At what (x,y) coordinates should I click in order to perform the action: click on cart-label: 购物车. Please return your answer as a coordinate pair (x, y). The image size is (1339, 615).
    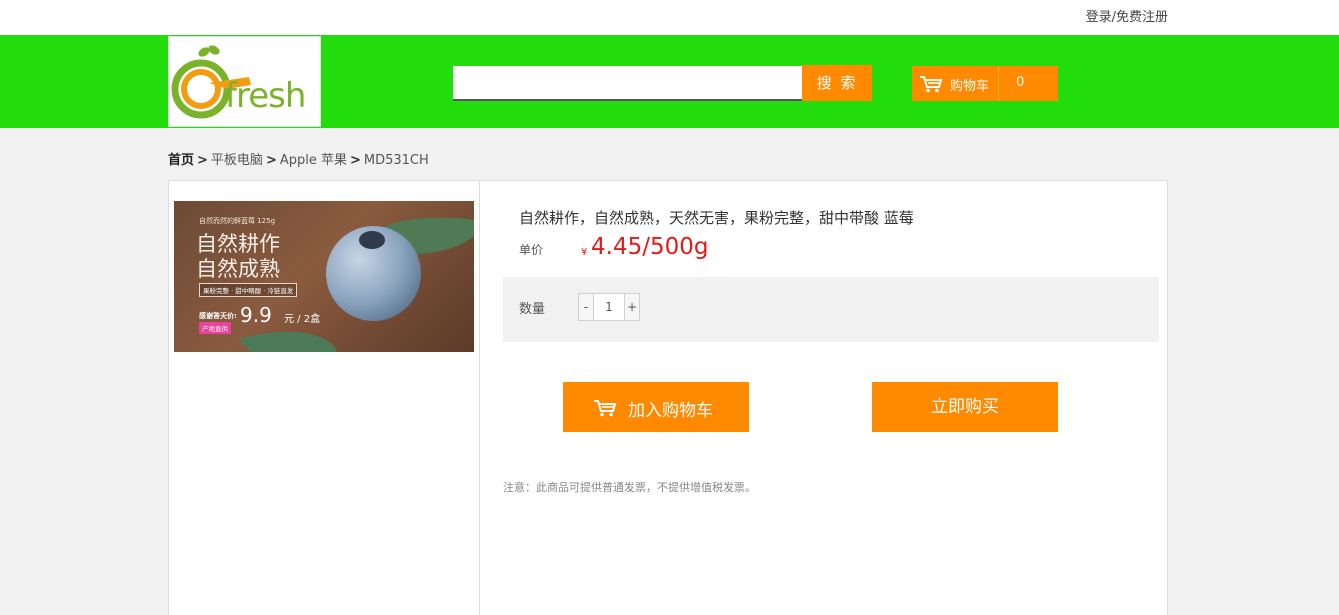
    Looking at the image, I should click on (970, 86).